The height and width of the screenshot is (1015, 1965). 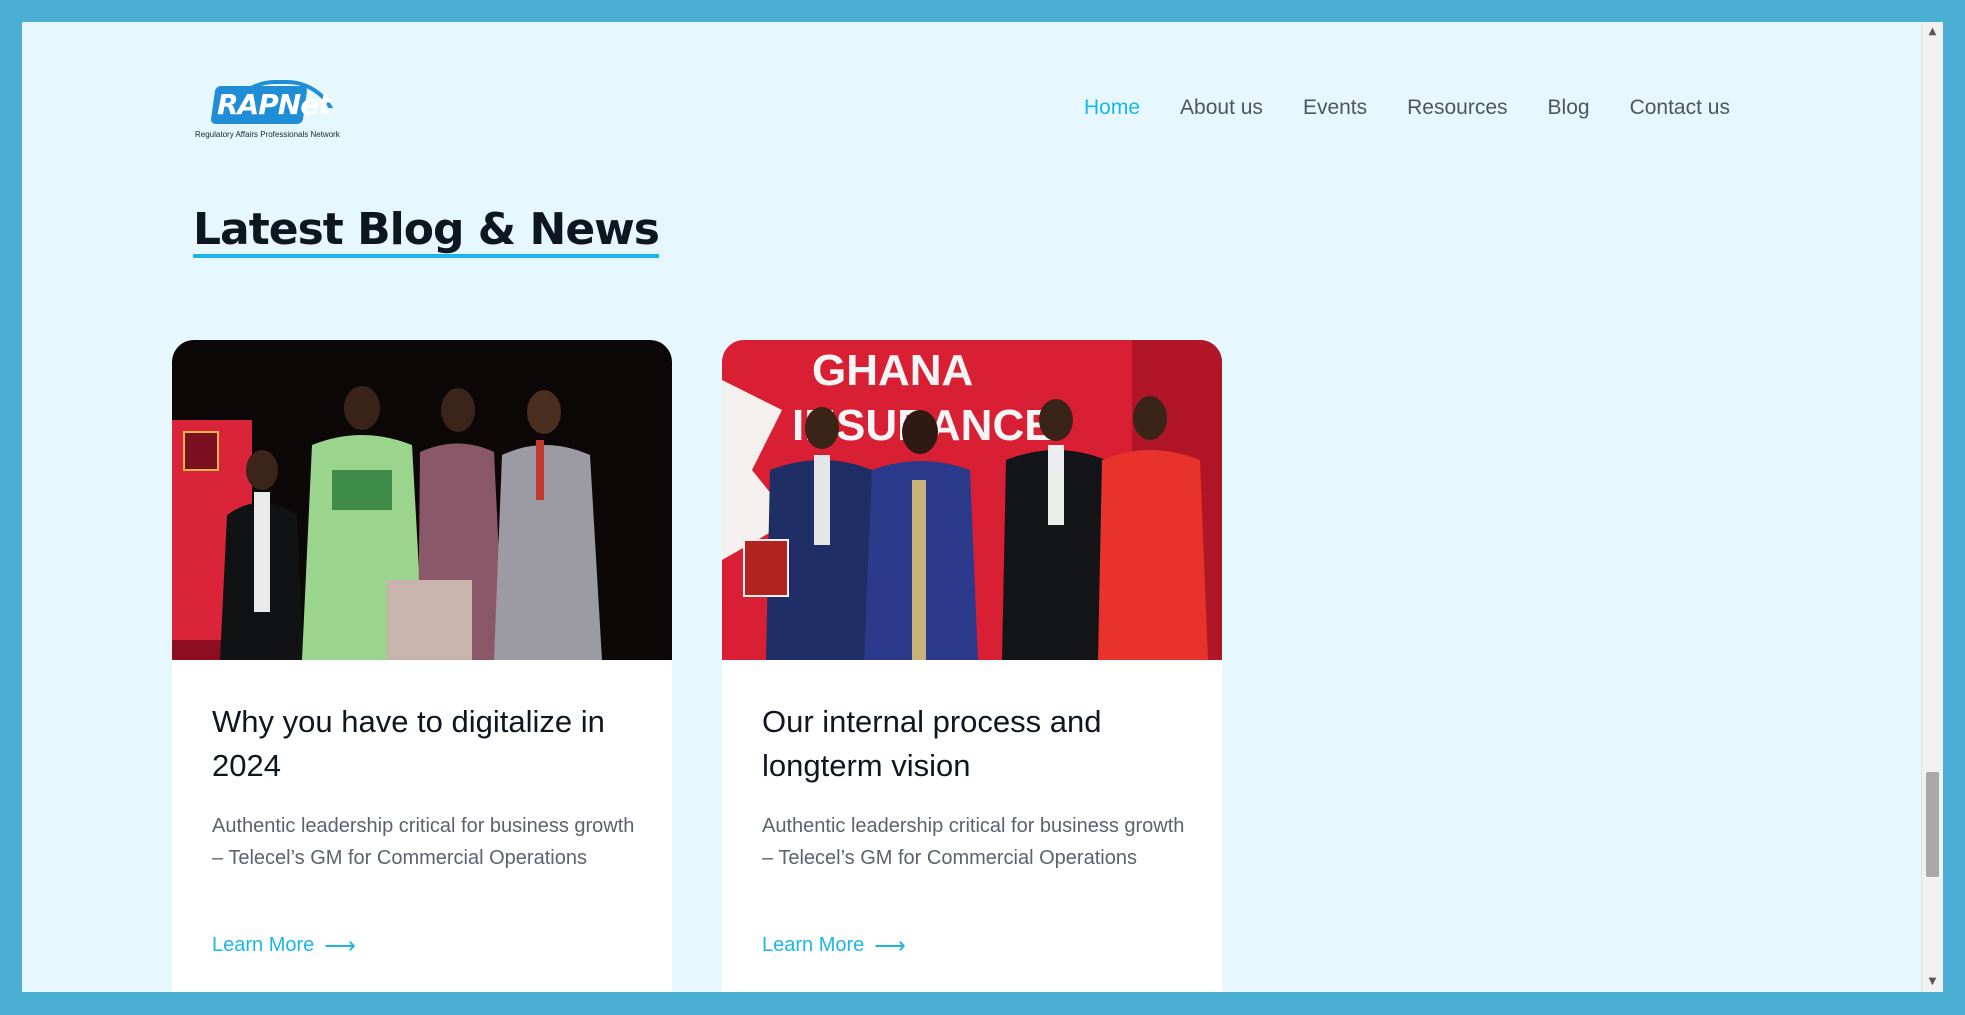 I want to click on blog-card-title: Our internal process and longterm vision, so click(x=977, y=744).